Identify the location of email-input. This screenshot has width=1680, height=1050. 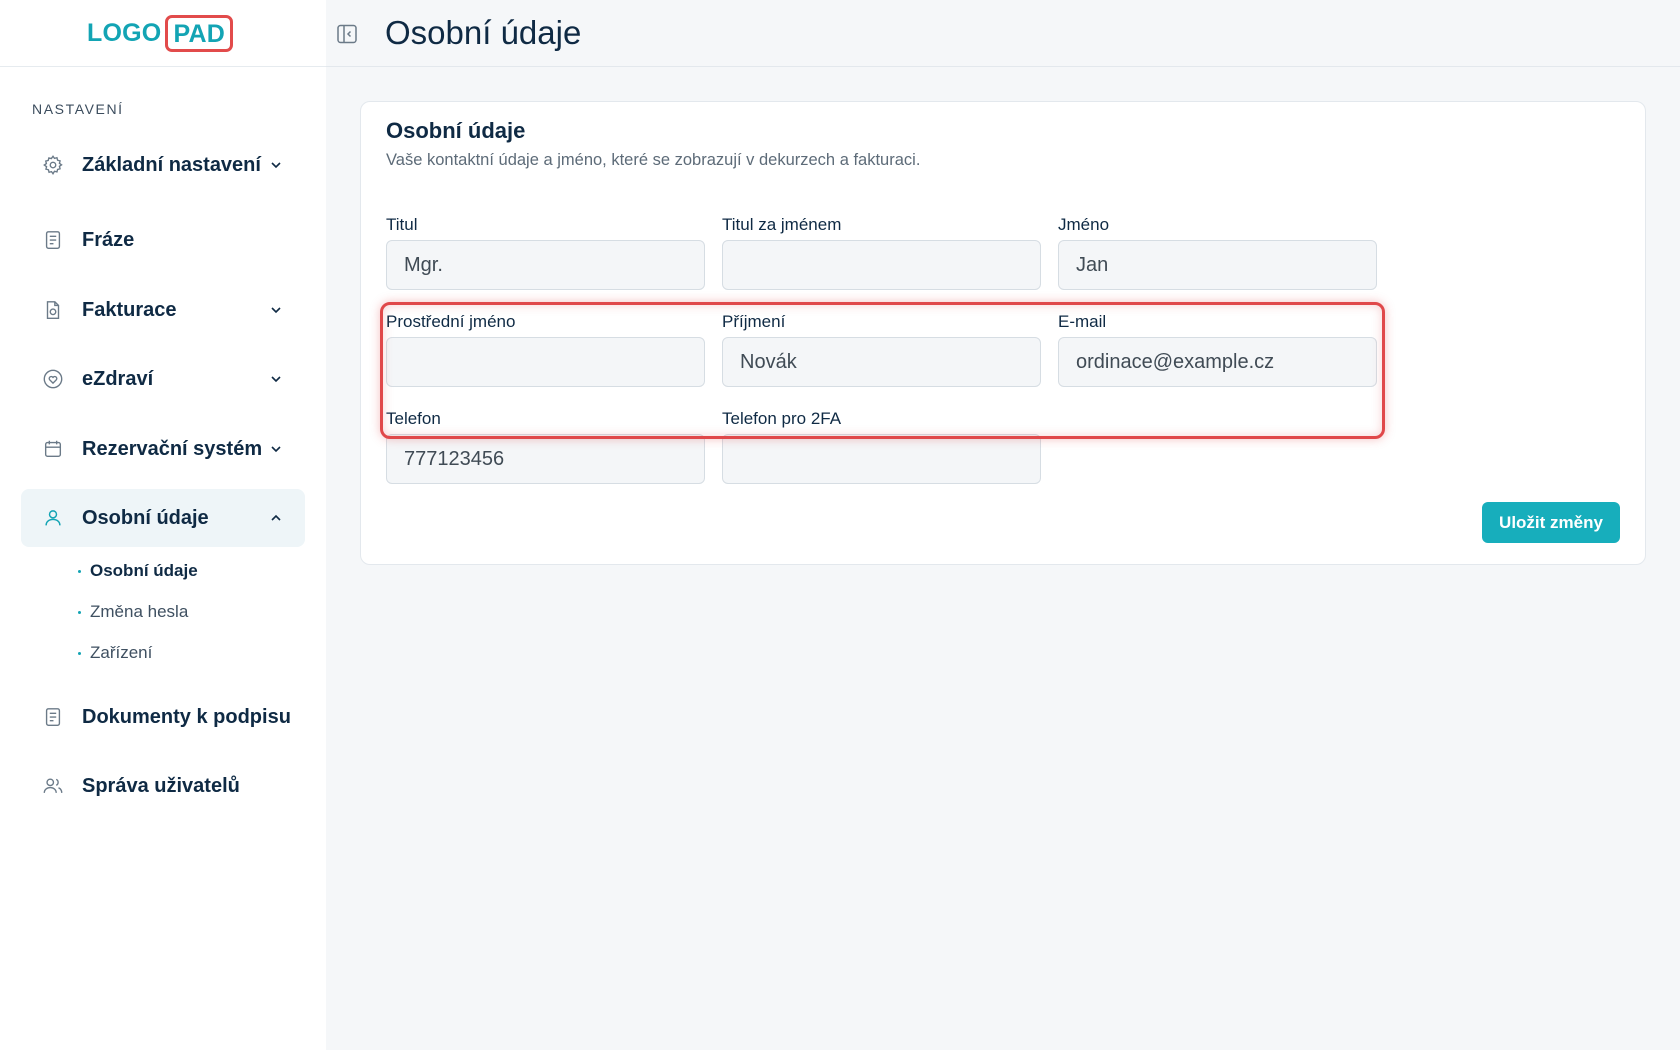
(1217, 362).